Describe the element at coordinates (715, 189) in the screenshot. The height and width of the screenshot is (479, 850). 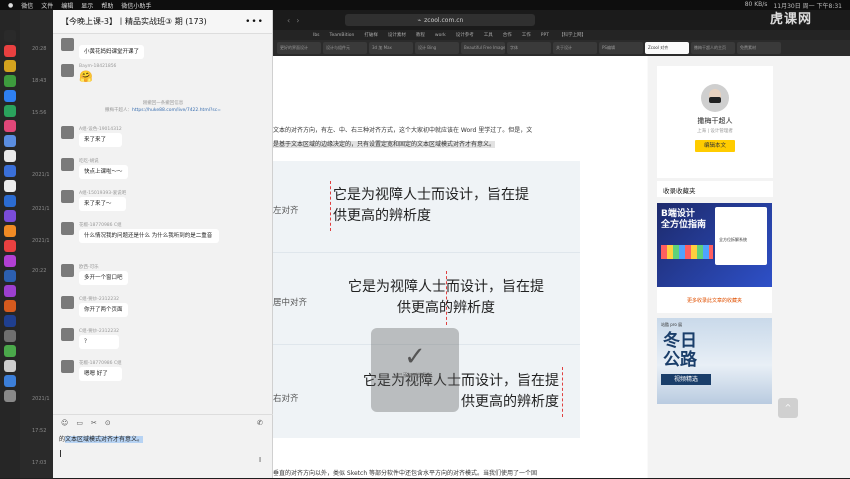
I see `folders-title: 收录收藏夹` at that location.